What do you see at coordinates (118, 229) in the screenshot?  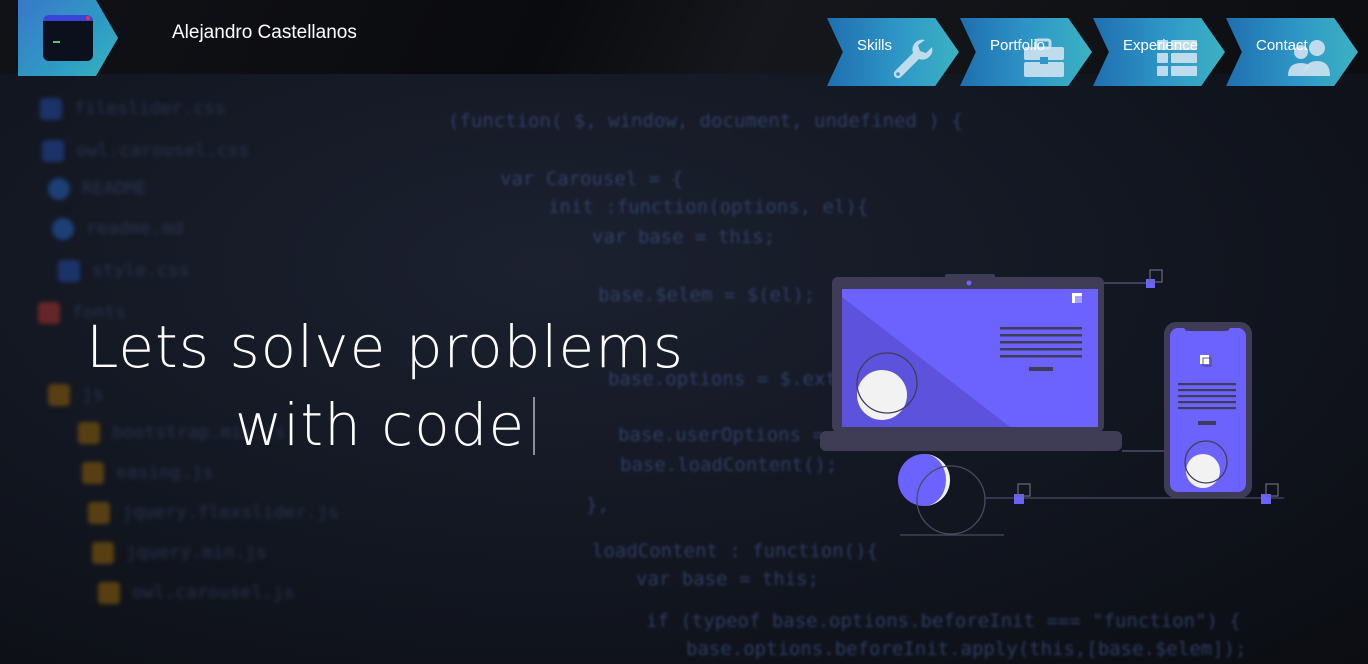 I see `file-tree-item: readme.md` at bounding box center [118, 229].